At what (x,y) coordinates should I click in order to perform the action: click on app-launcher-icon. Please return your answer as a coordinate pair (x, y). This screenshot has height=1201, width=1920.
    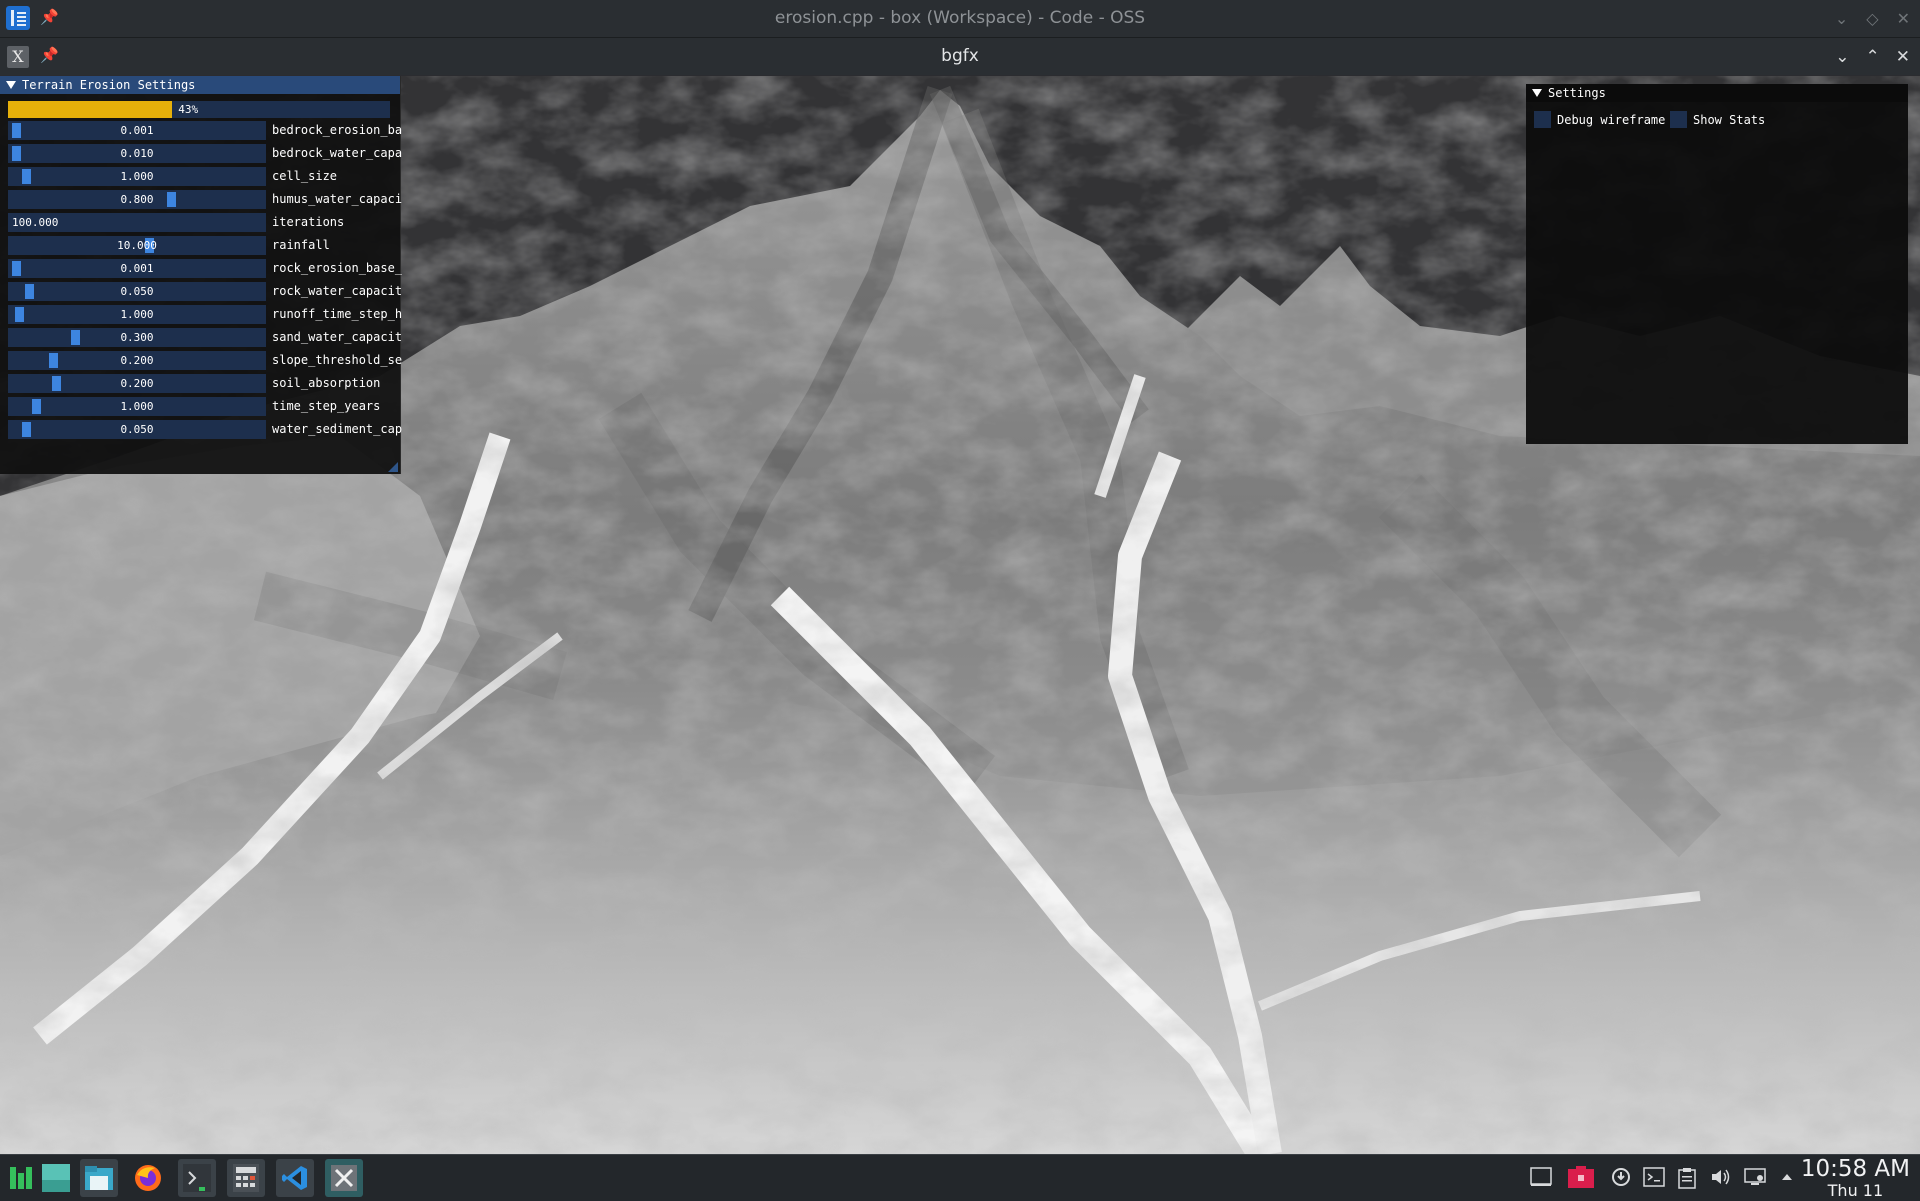
    Looking at the image, I should click on (21, 1178).